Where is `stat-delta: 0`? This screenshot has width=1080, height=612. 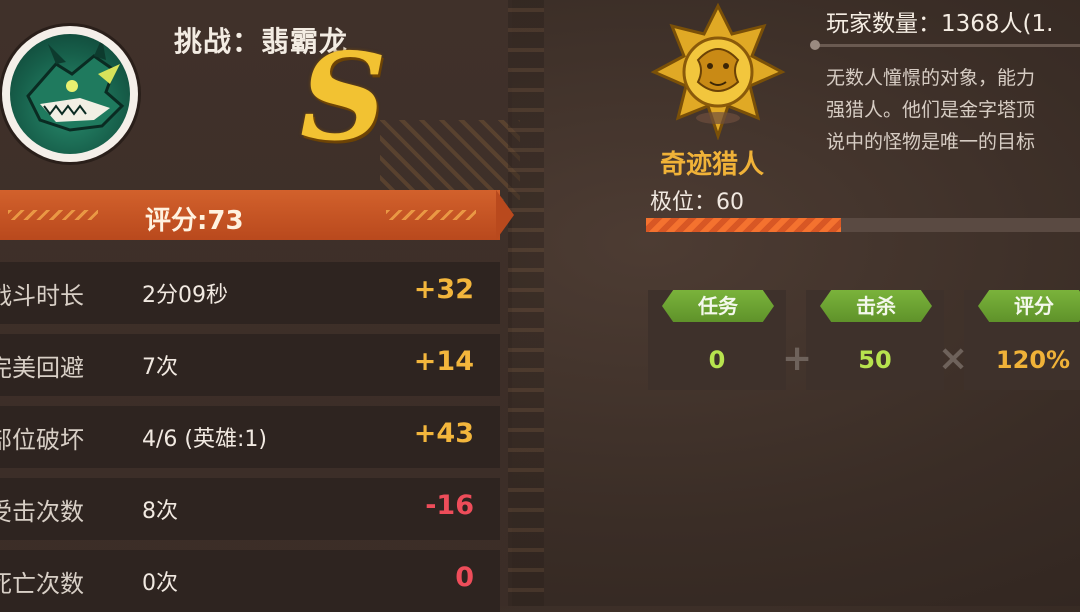 stat-delta: 0 is located at coordinates (464, 577).